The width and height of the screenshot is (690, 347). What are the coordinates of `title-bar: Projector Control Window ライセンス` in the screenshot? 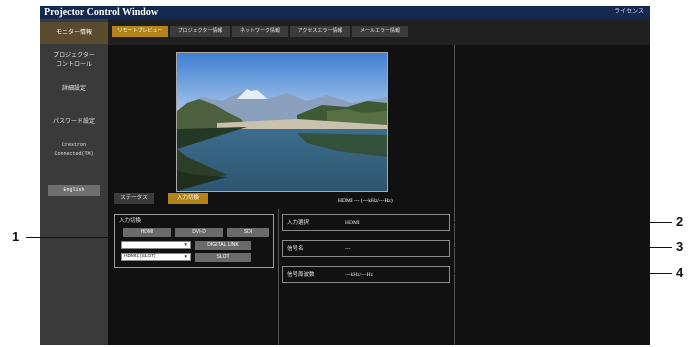 It's located at (345, 12).